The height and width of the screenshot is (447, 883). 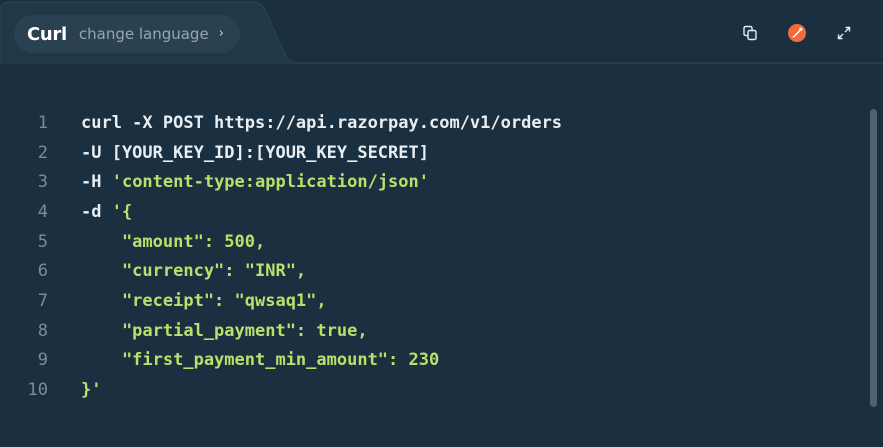 I want to click on code-line: 5 "amount": 500,, so click(x=430, y=242).